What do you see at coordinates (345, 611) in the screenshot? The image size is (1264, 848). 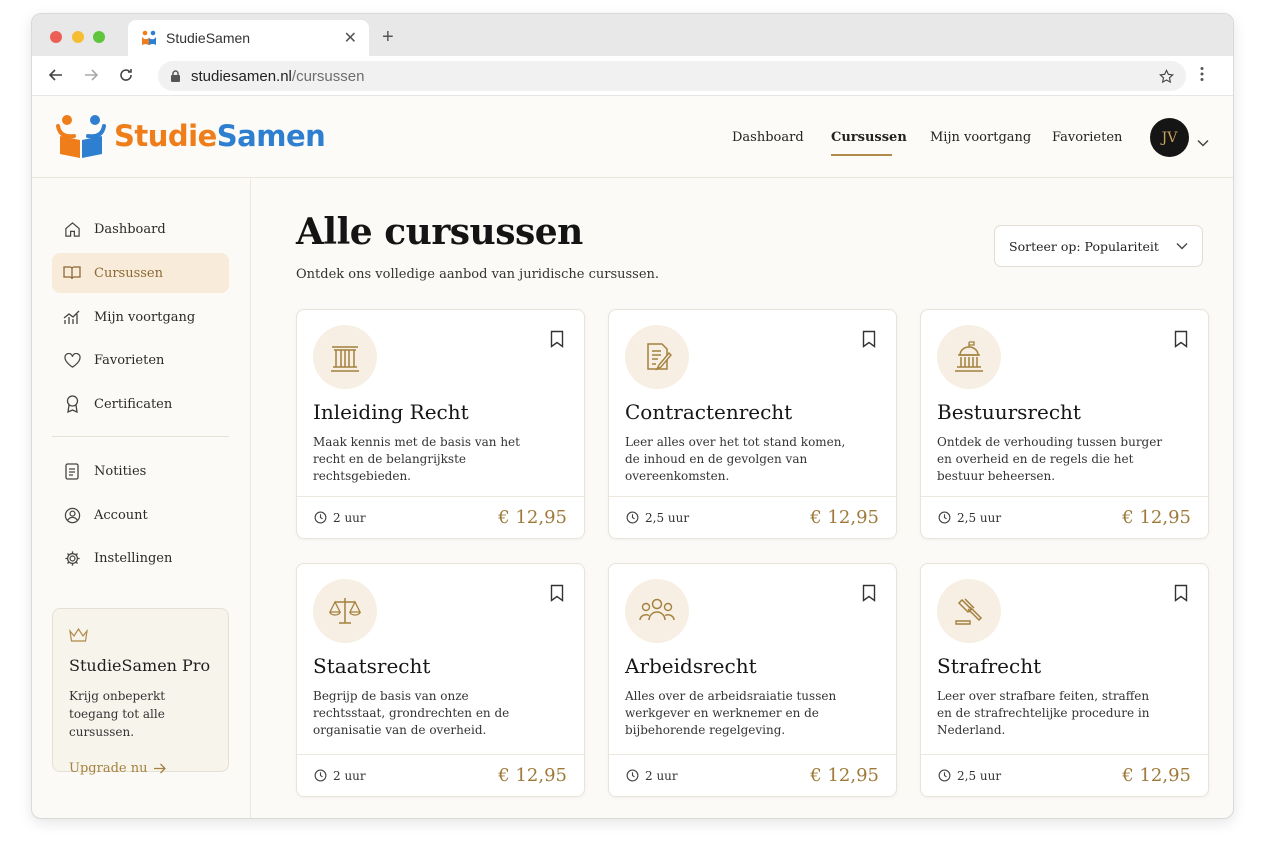 I see `scales-icon` at bounding box center [345, 611].